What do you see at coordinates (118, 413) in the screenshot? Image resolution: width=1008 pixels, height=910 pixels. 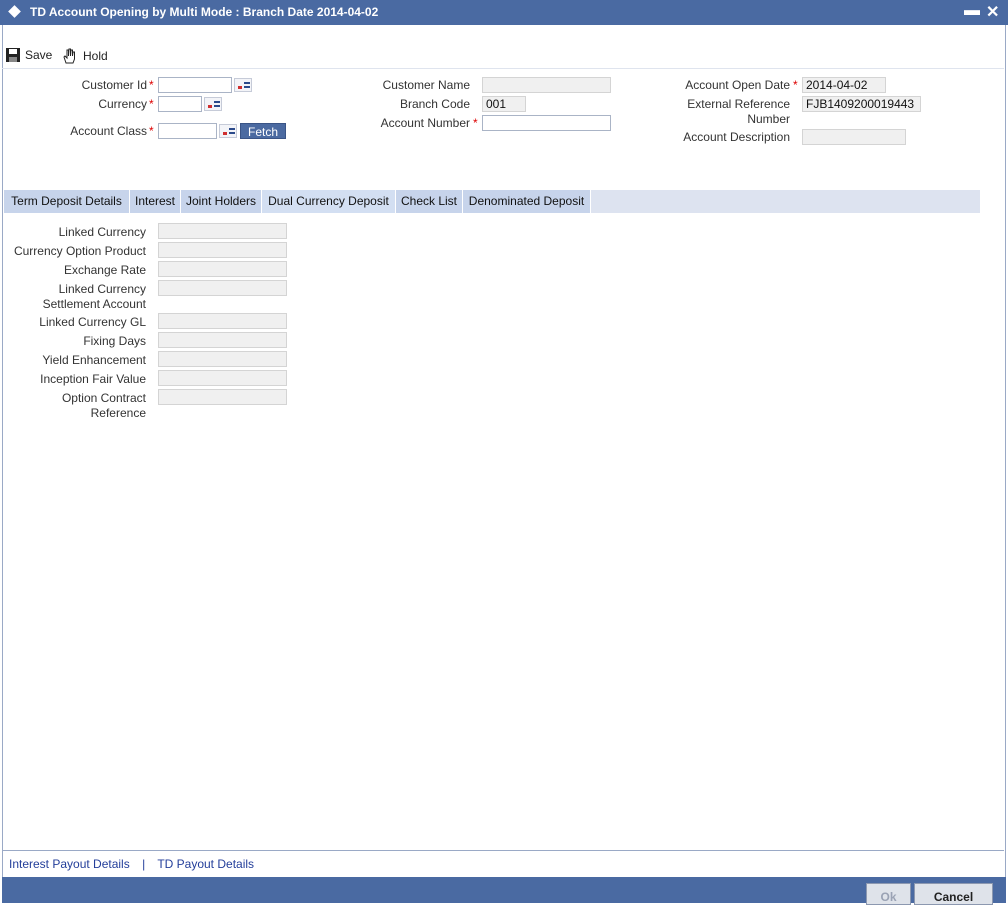 I see `option-contract-reference-label-line2: Reference` at bounding box center [118, 413].